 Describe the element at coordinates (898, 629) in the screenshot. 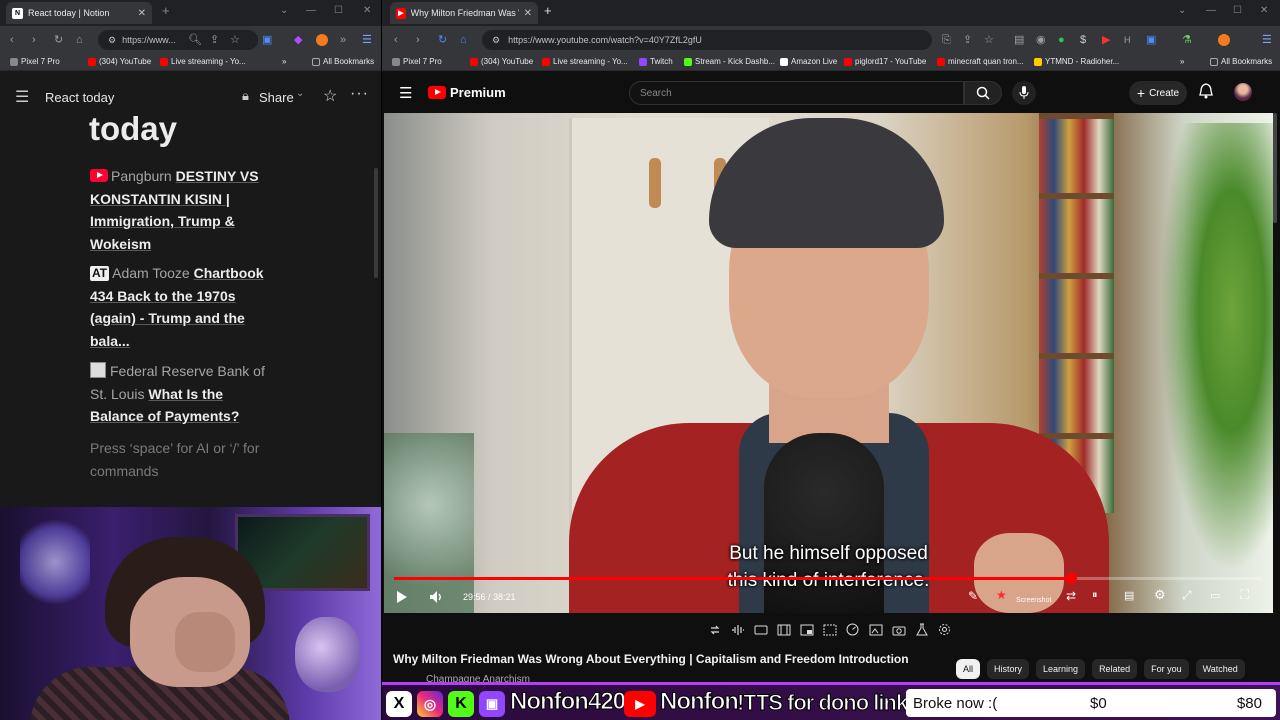

I see `camera-icon` at that location.